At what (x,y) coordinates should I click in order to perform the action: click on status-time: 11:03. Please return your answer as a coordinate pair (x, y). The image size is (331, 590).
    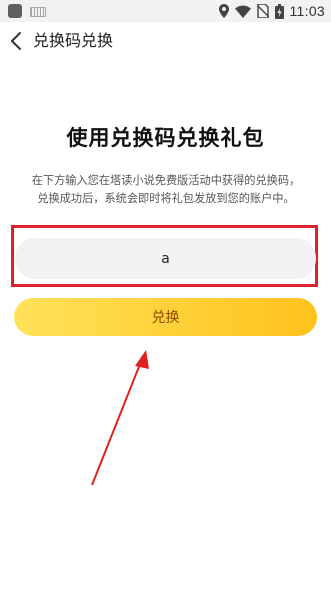
    Looking at the image, I should click on (307, 11).